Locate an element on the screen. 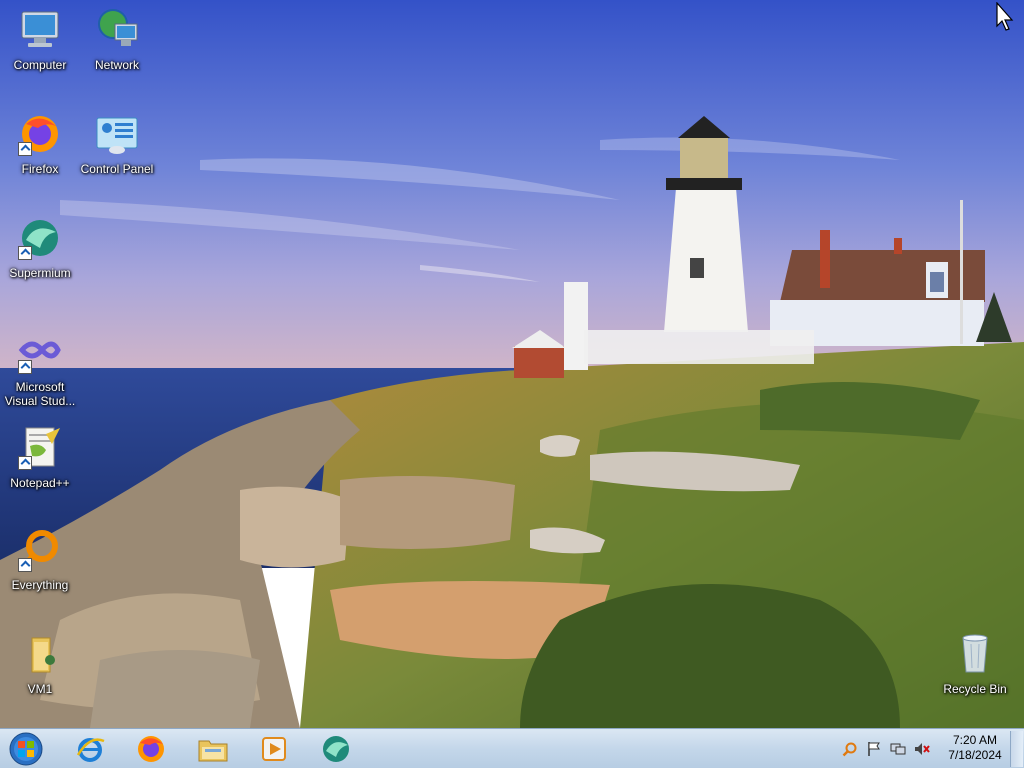 This screenshot has width=1024, height=769. taskbar-supermium is located at coordinates (336, 749).